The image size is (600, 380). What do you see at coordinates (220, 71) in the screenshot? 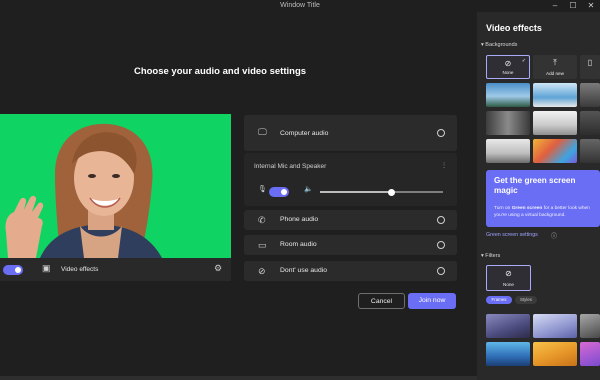
I see `page-title: Choose your audio and video settings` at bounding box center [220, 71].